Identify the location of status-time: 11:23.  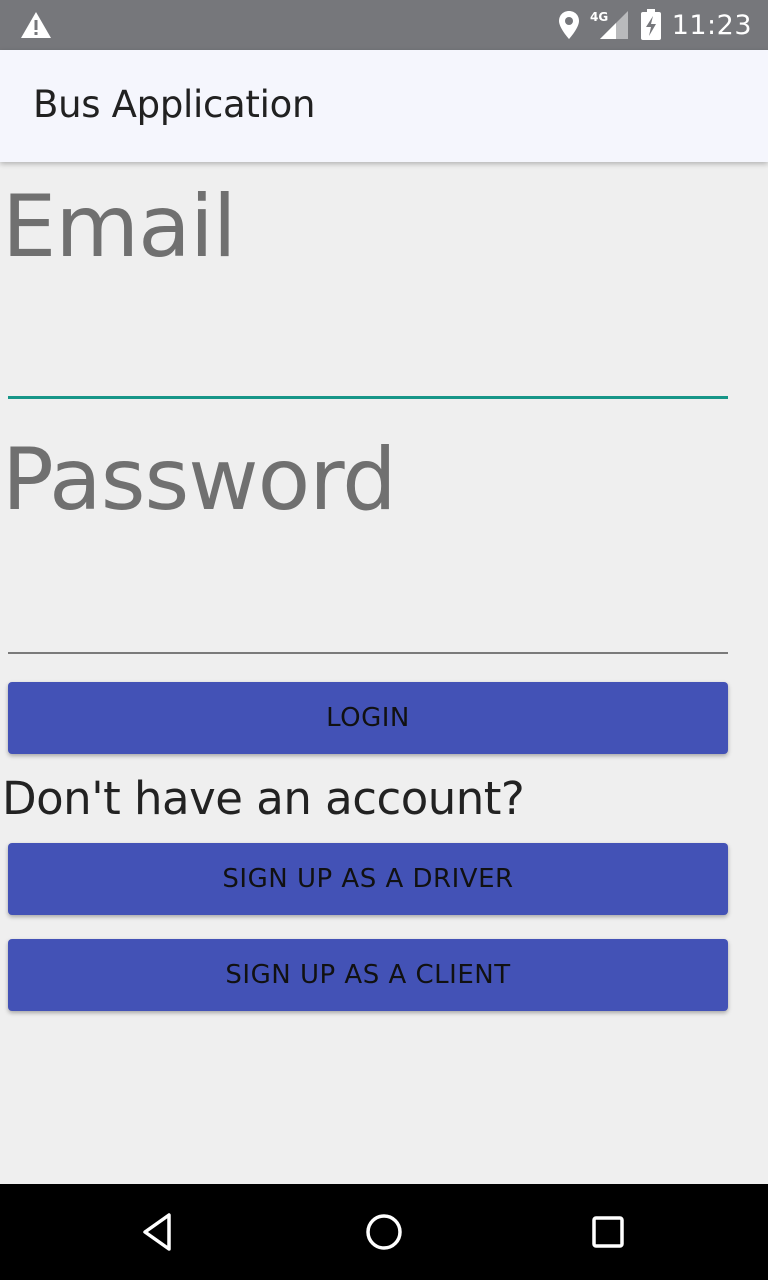
(711, 25).